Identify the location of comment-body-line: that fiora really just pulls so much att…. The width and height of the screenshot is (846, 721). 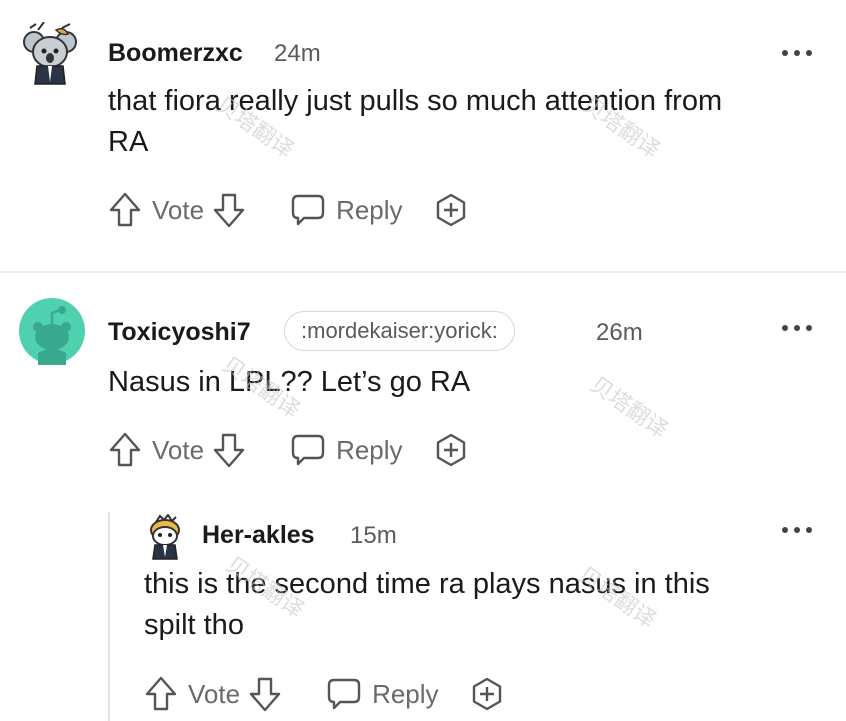
(415, 101).